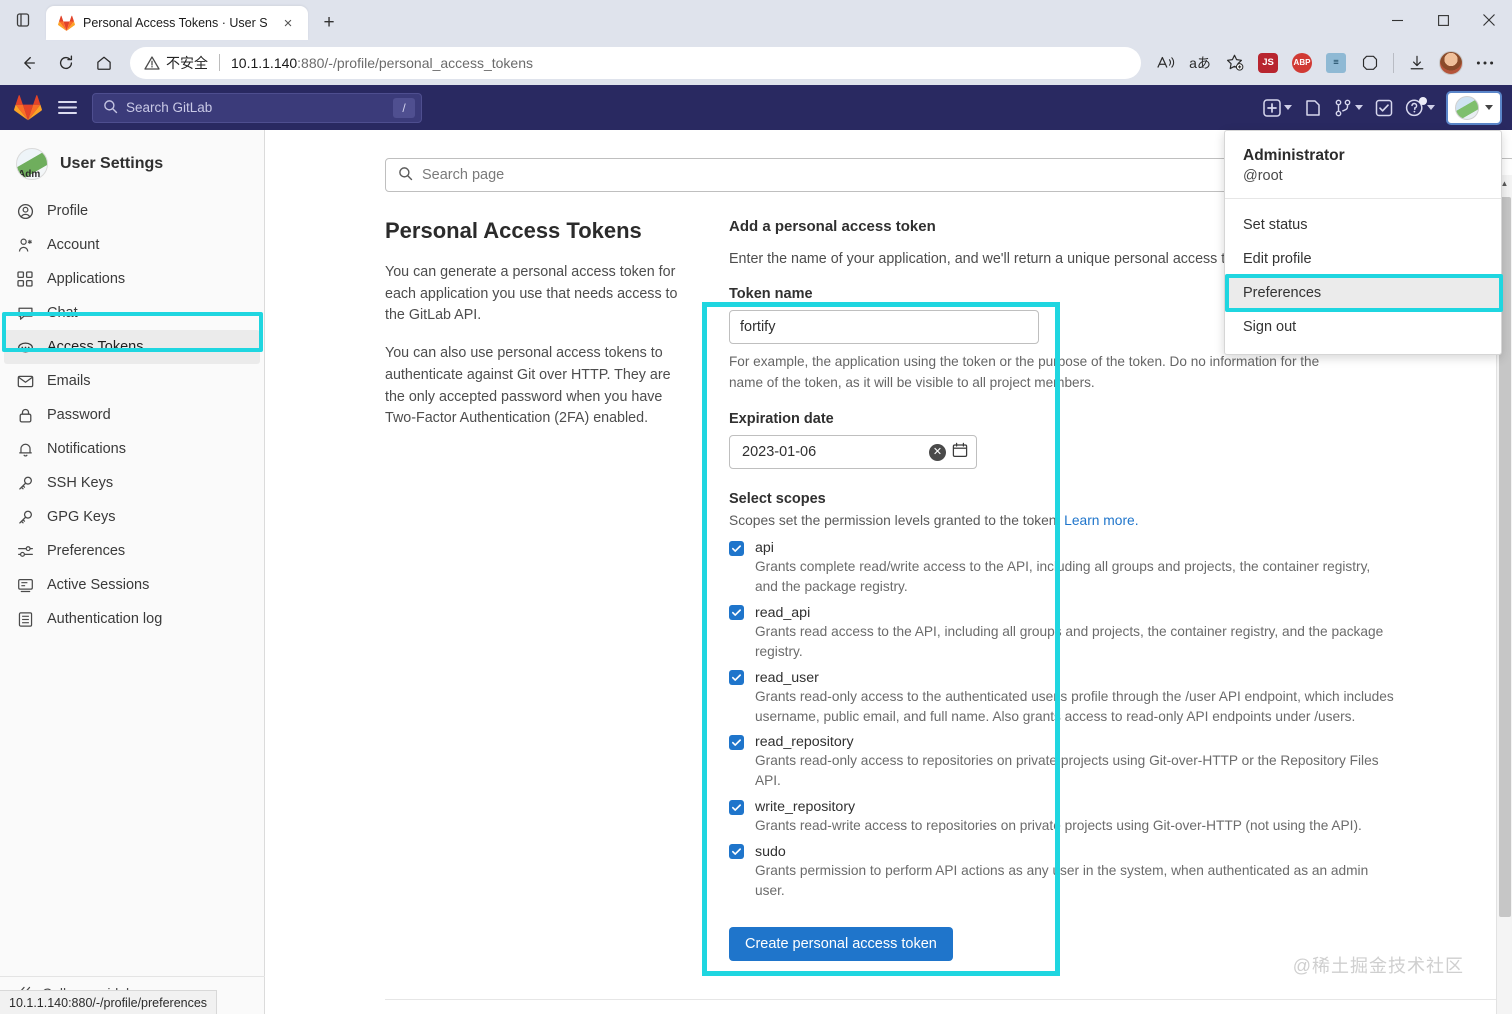 Image resolution: width=1512 pixels, height=1014 pixels. I want to click on search-shortcut-key: /, so click(404, 107).